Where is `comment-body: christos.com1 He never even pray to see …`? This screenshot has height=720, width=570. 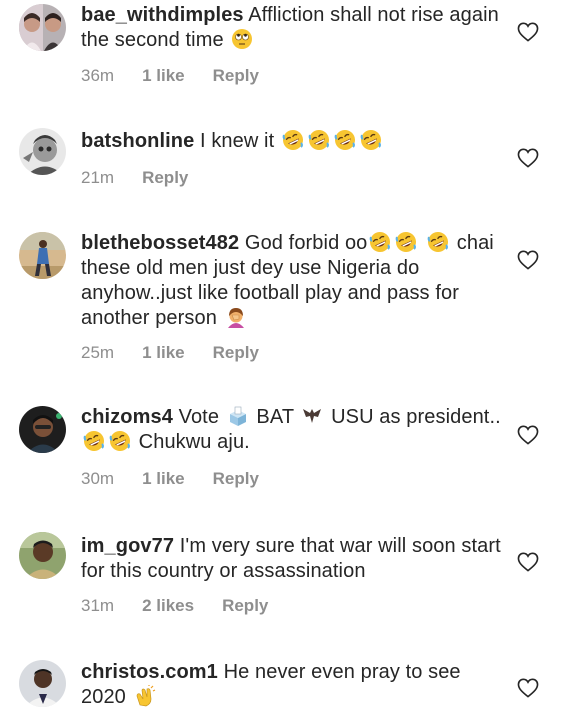 comment-body: christos.com1 He never even pray to see … is located at coordinates (291, 685).